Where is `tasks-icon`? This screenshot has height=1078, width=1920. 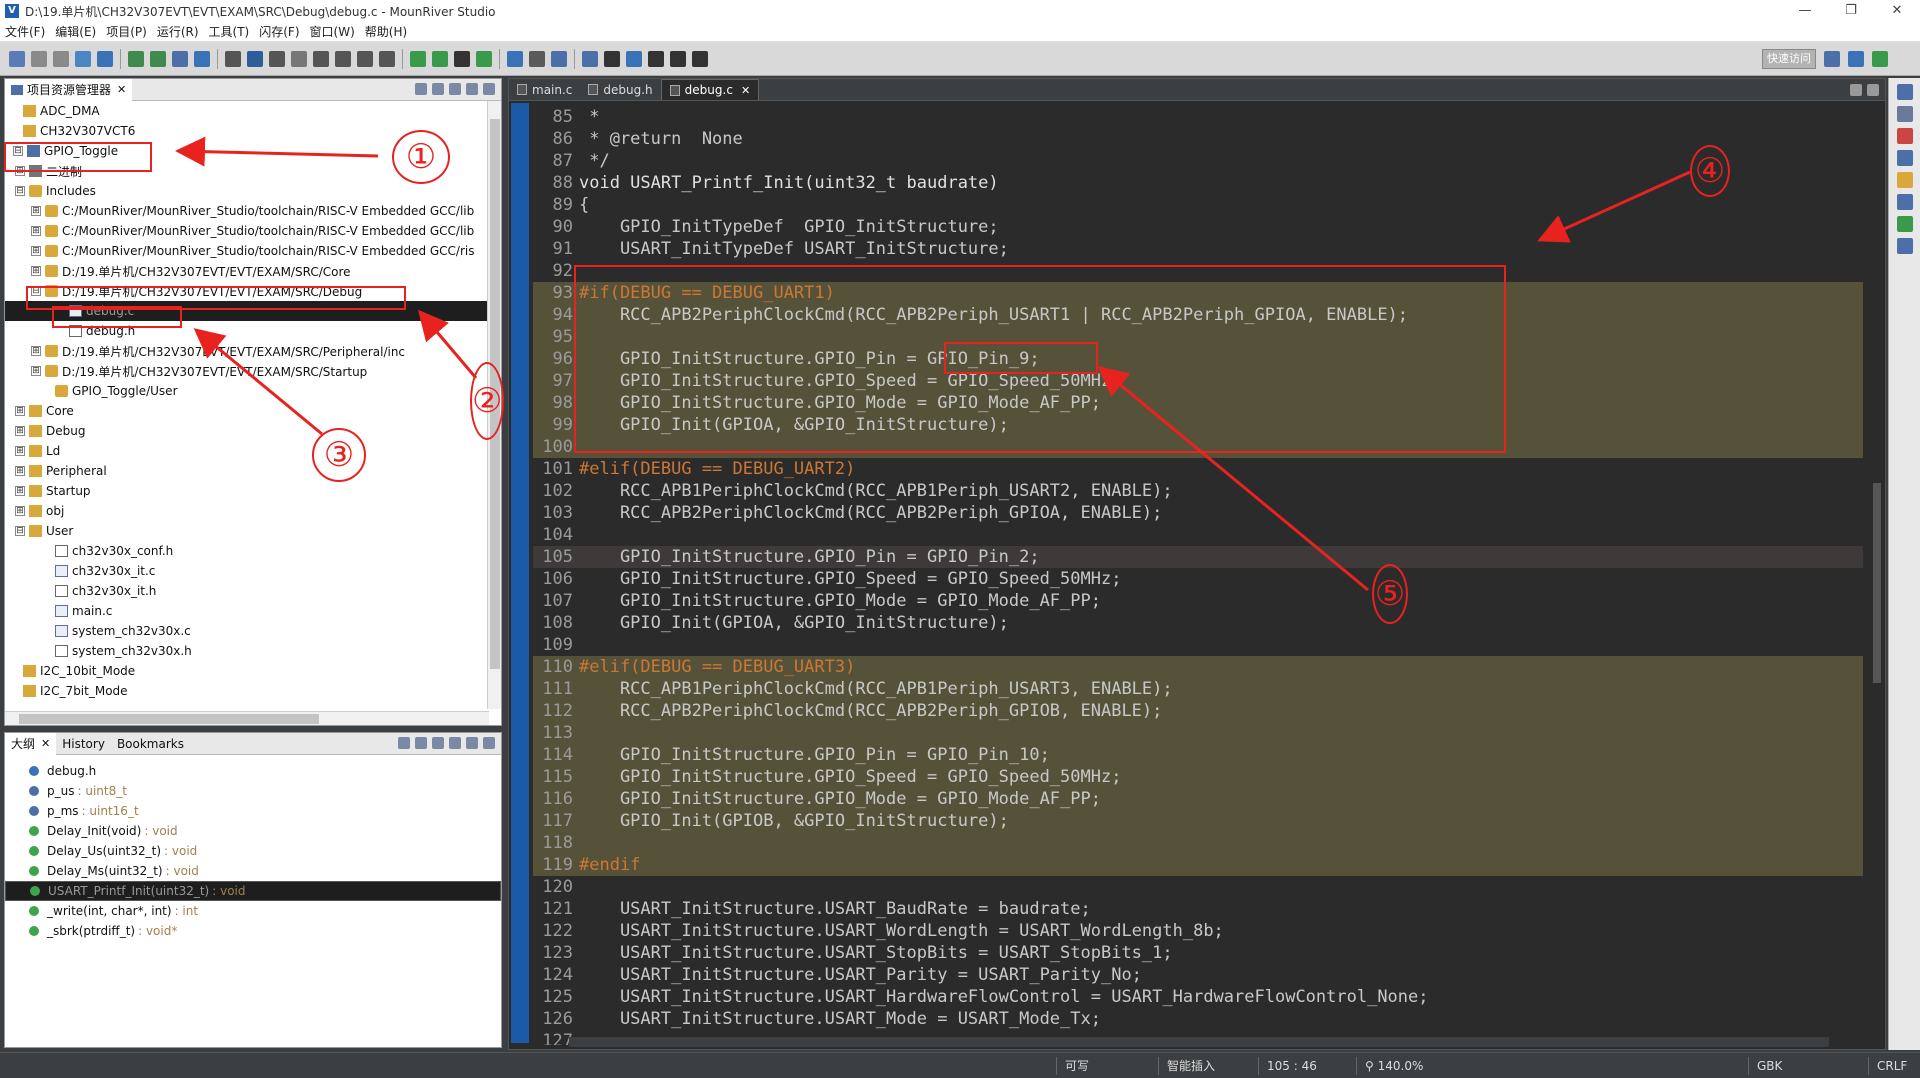
tasks-icon is located at coordinates (1904, 180).